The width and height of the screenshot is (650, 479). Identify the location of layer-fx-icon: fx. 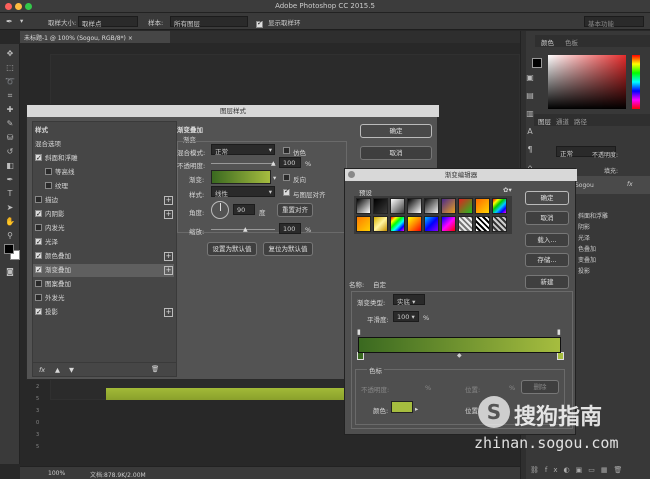
(630, 184).